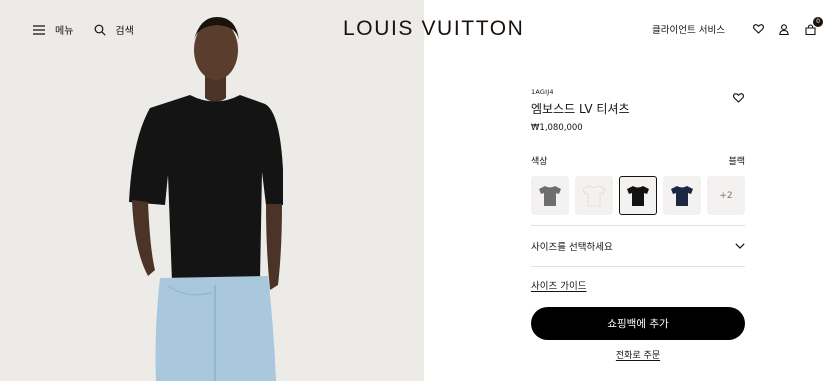 Image resolution: width=835 pixels, height=381 pixels. What do you see at coordinates (39, 30) in the screenshot?
I see `hamburger-icon` at bounding box center [39, 30].